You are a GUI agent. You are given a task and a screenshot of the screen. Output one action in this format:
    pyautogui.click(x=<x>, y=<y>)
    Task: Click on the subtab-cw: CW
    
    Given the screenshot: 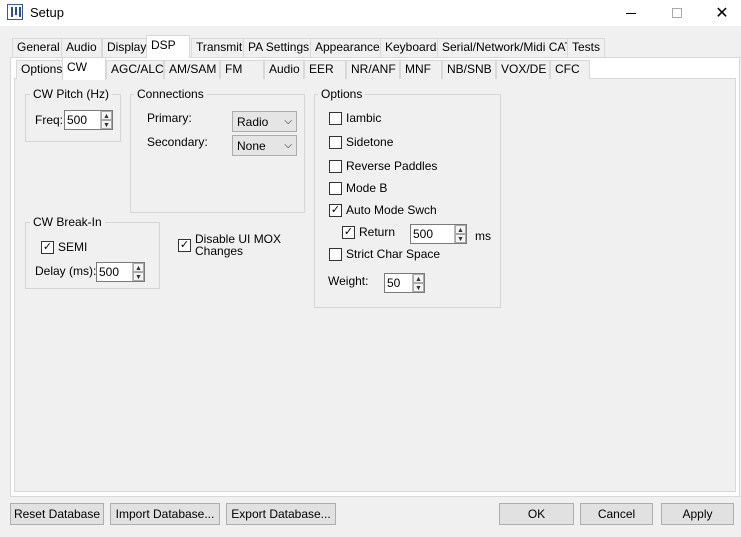 What is the action you would take?
    pyautogui.click(x=84, y=68)
    